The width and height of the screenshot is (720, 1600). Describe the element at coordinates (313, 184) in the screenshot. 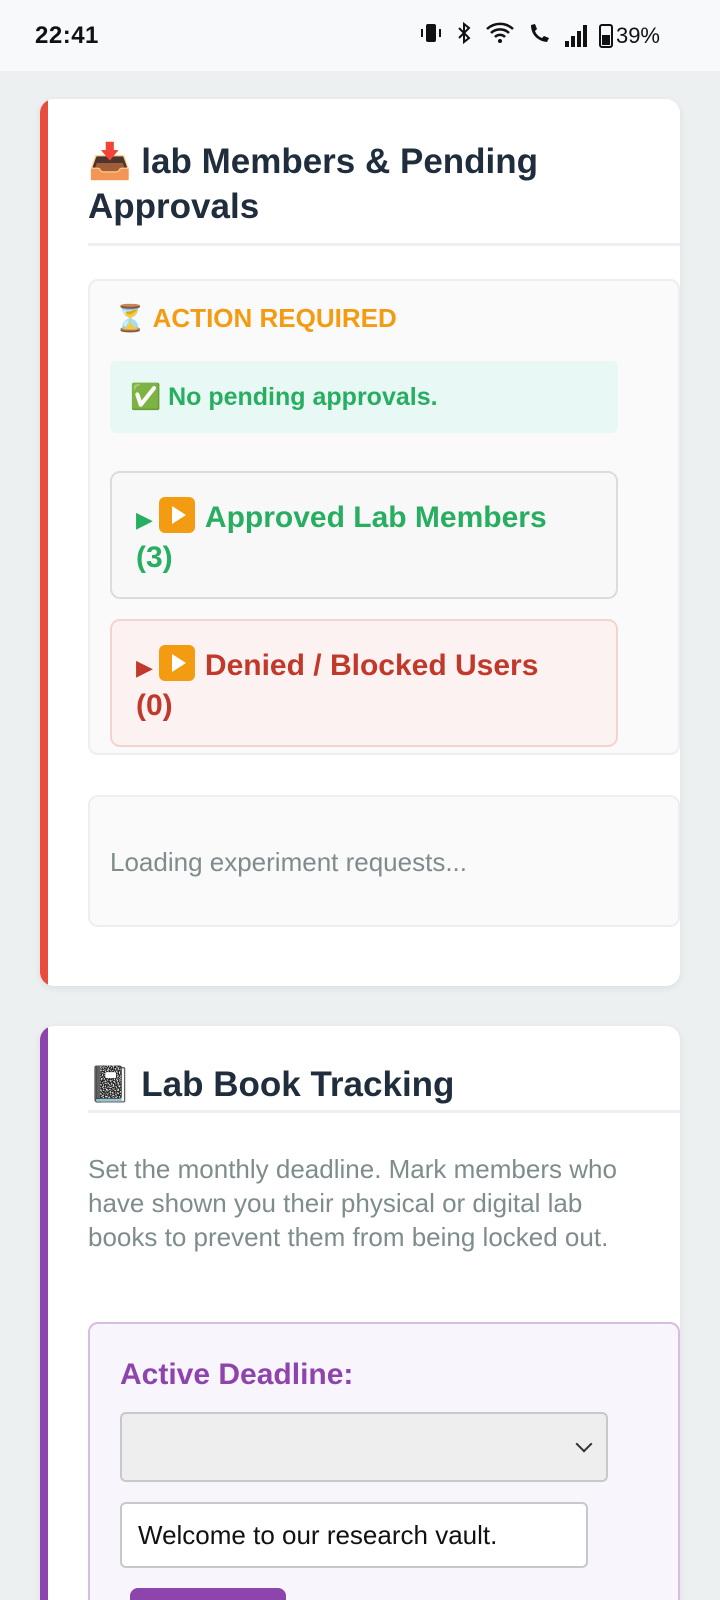

I see `members-card-title: 📥 lab Members & Pending Approvals` at that location.